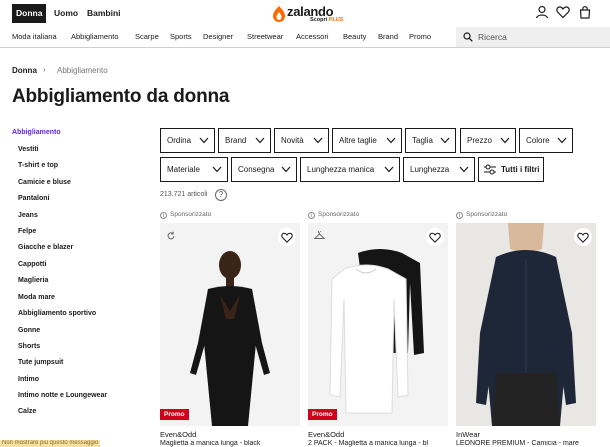  Describe the element at coordinates (29, 330) in the screenshot. I see `sidebar-item-gonne: Gonne` at that location.